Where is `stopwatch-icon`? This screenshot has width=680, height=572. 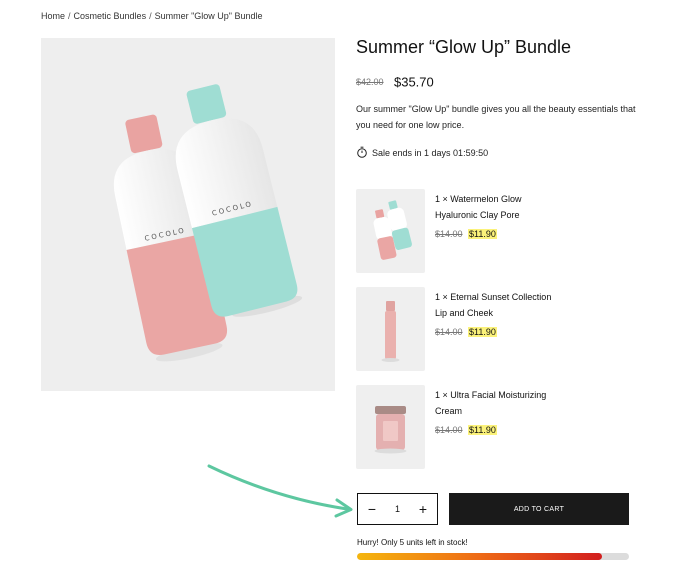 stopwatch-icon is located at coordinates (362, 153).